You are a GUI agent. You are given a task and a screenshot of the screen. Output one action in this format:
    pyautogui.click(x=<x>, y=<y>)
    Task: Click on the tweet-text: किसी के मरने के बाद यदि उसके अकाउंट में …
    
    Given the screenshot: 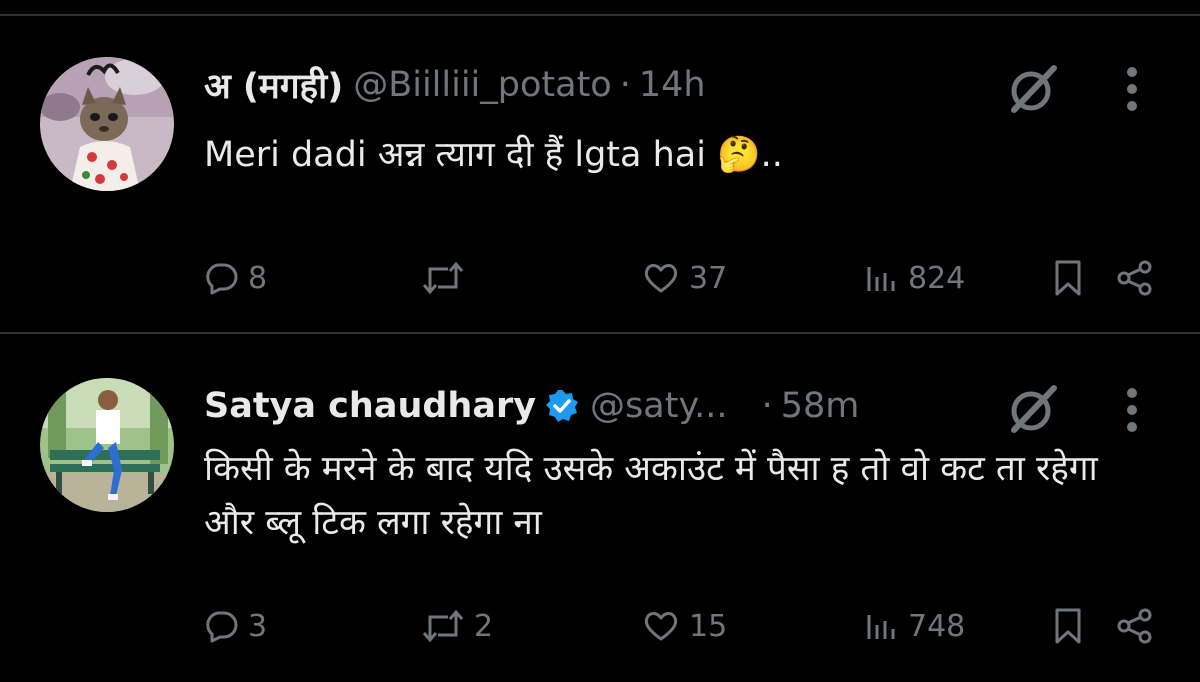 What is the action you would take?
    pyautogui.click(x=651, y=496)
    